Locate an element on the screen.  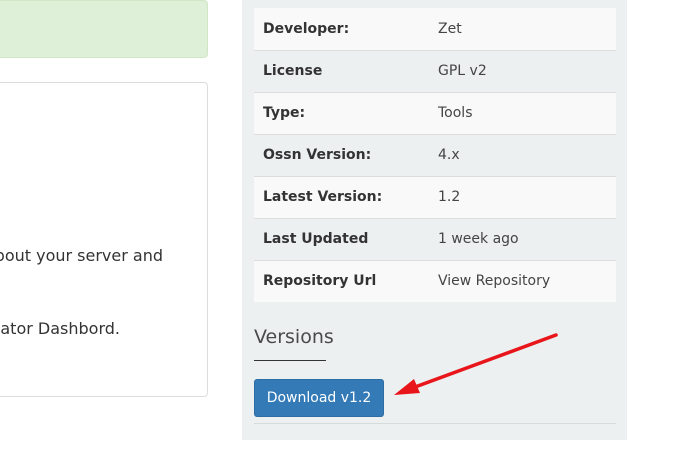
download-button: Download v1.2 is located at coordinates (319, 398).